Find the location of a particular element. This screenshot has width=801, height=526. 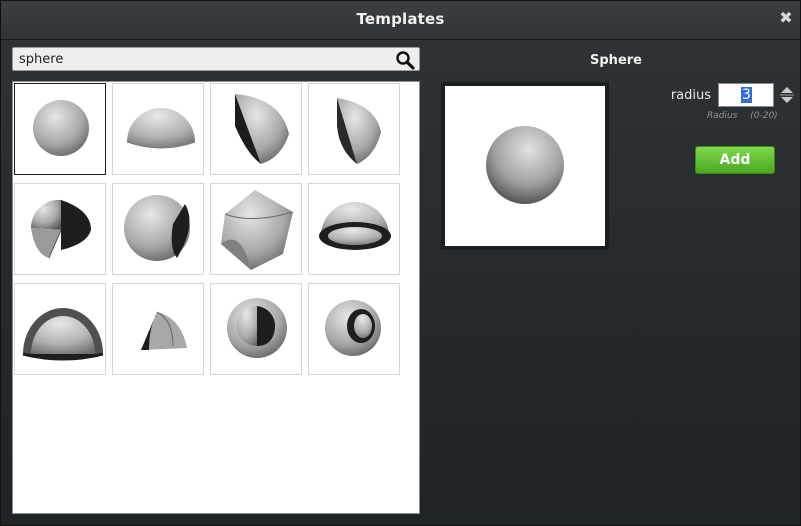

template-sphere-cut-quarter is located at coordinates (60, 229).